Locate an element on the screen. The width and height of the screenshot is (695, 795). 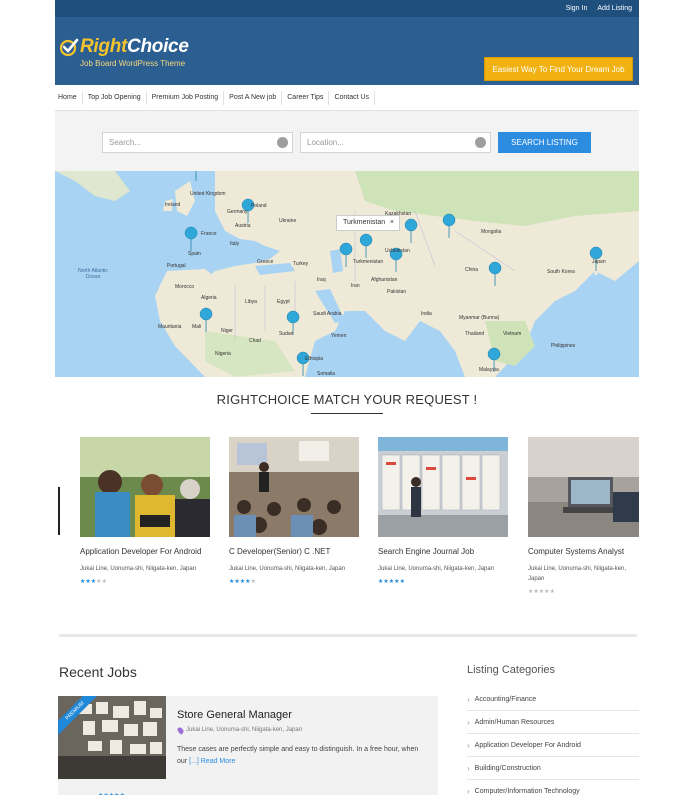
map-label: Algeria is located at coordinates (209, 298).